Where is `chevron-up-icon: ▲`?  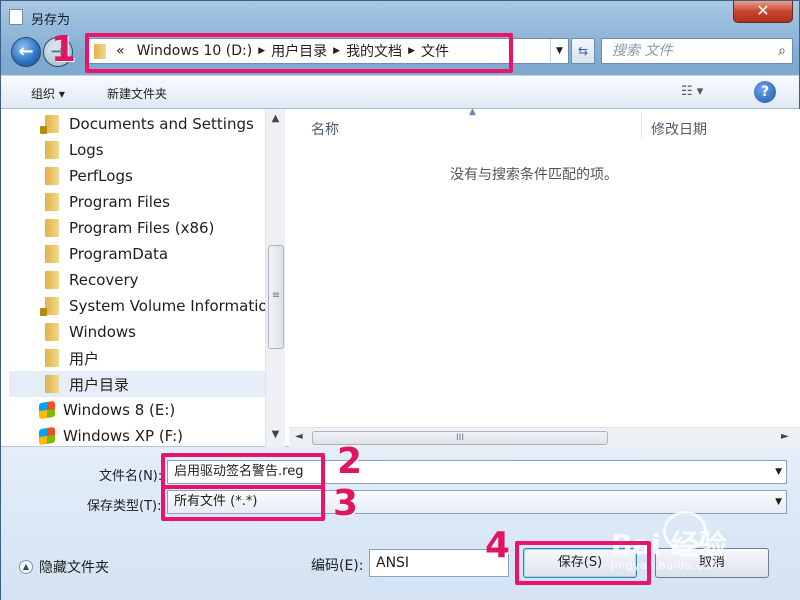 chevron-up-icon: ▲ is located at coordinates (26, 567).